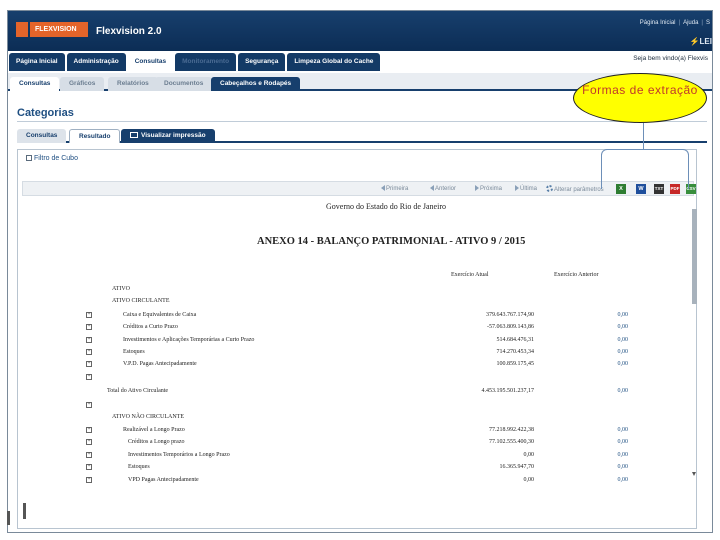  I want to click on print-icon, so click(134, 135).